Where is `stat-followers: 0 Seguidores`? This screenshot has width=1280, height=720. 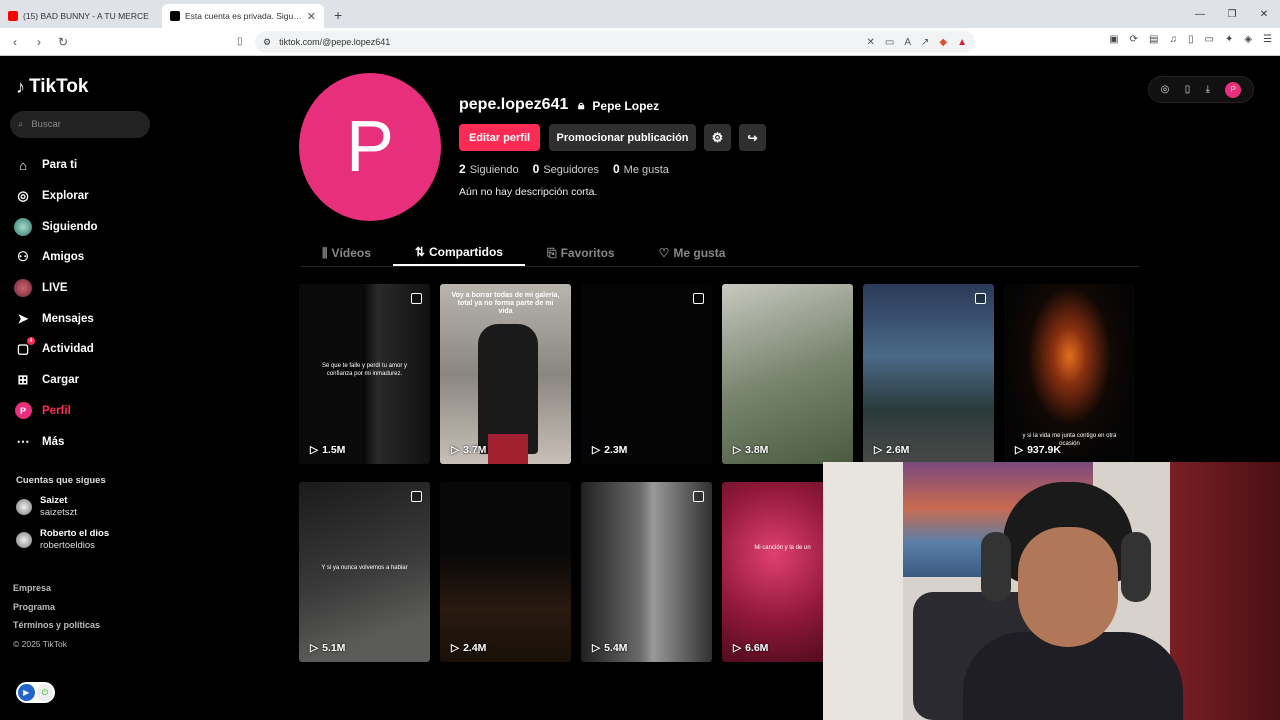
stat-followers: 0 Seguidores is located at coordinates (566, 169).